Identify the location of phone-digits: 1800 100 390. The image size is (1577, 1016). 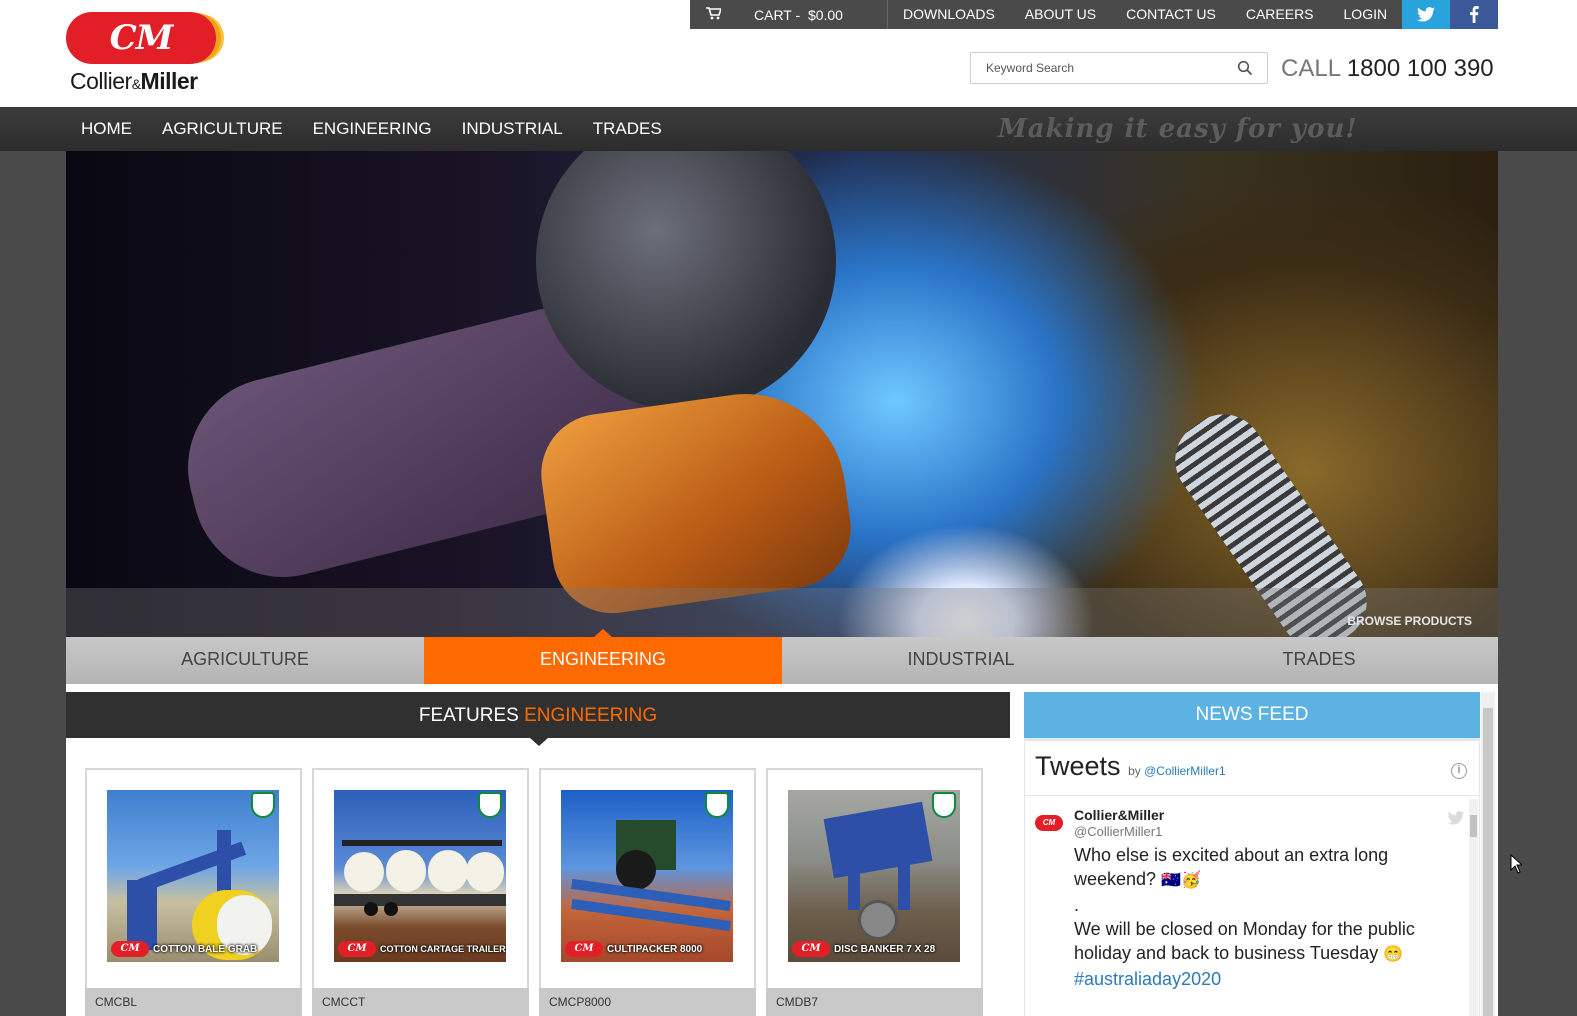
(1420, 68).